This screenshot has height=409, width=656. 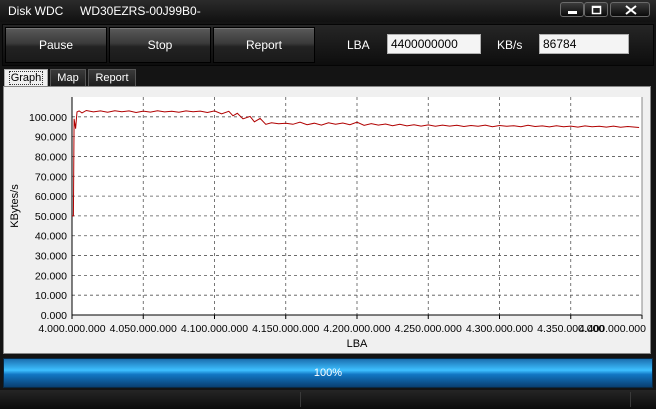 I want to click on pause-button: Pause, so click(x=56, y=45).